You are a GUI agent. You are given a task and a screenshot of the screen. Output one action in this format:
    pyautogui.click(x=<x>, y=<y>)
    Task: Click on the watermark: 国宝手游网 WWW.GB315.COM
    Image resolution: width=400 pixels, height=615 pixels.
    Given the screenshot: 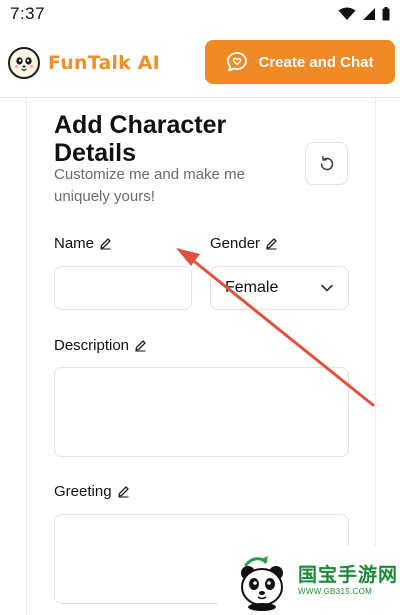 What is the action you would take?
    pyautogui.click(x=309, y=580)
    